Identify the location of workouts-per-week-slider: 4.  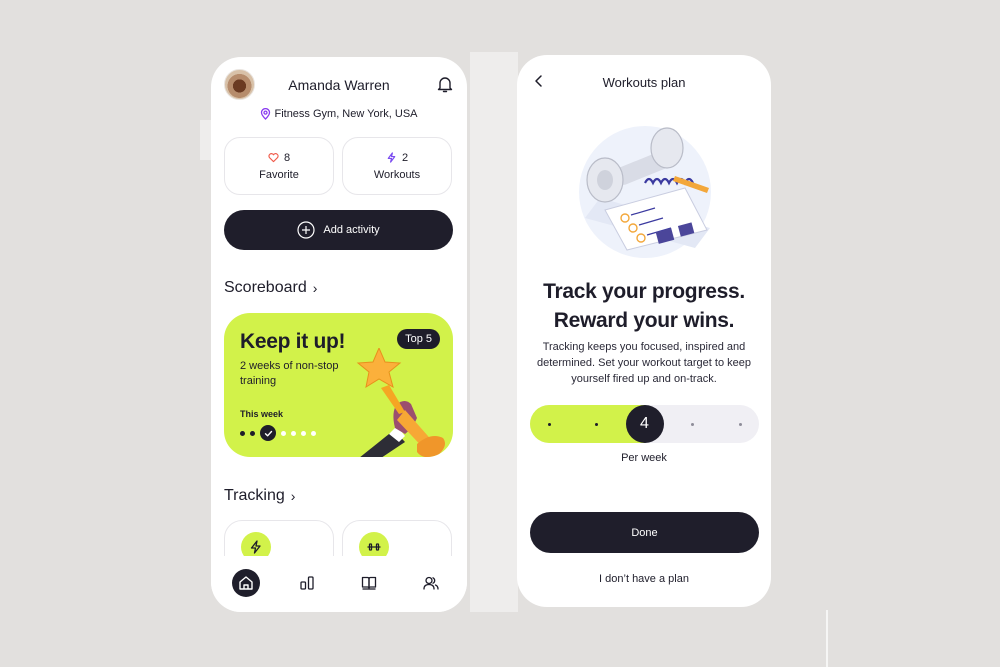
(644, 424).